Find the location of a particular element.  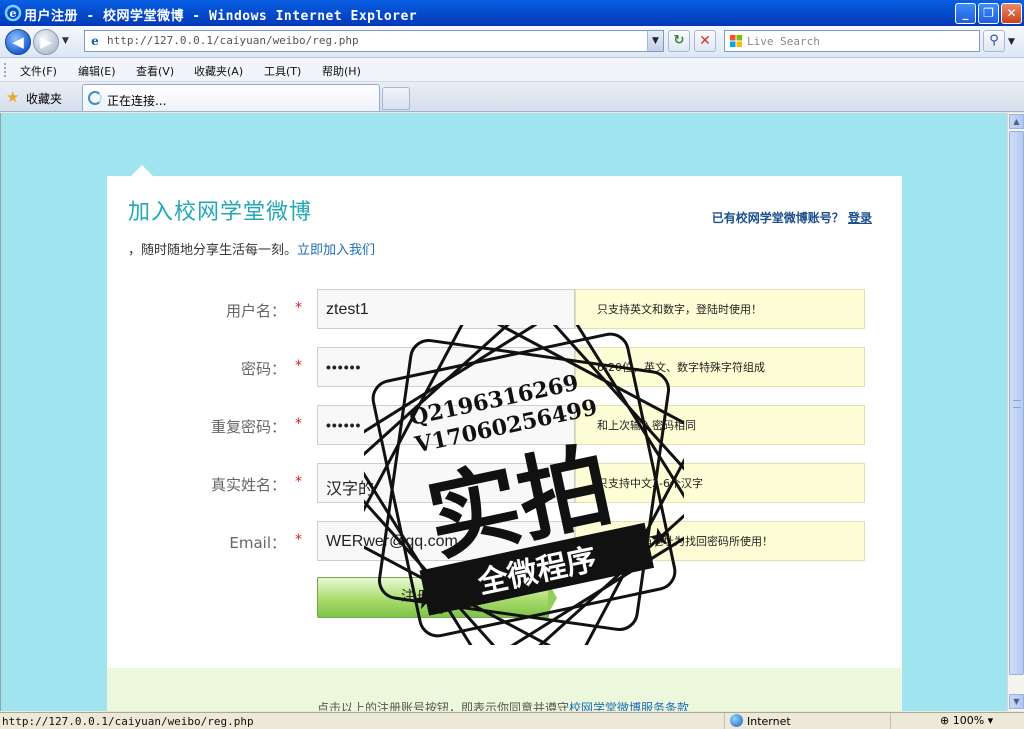

history-dropdown-icon: ▼ is located at coordinates (65, 41).